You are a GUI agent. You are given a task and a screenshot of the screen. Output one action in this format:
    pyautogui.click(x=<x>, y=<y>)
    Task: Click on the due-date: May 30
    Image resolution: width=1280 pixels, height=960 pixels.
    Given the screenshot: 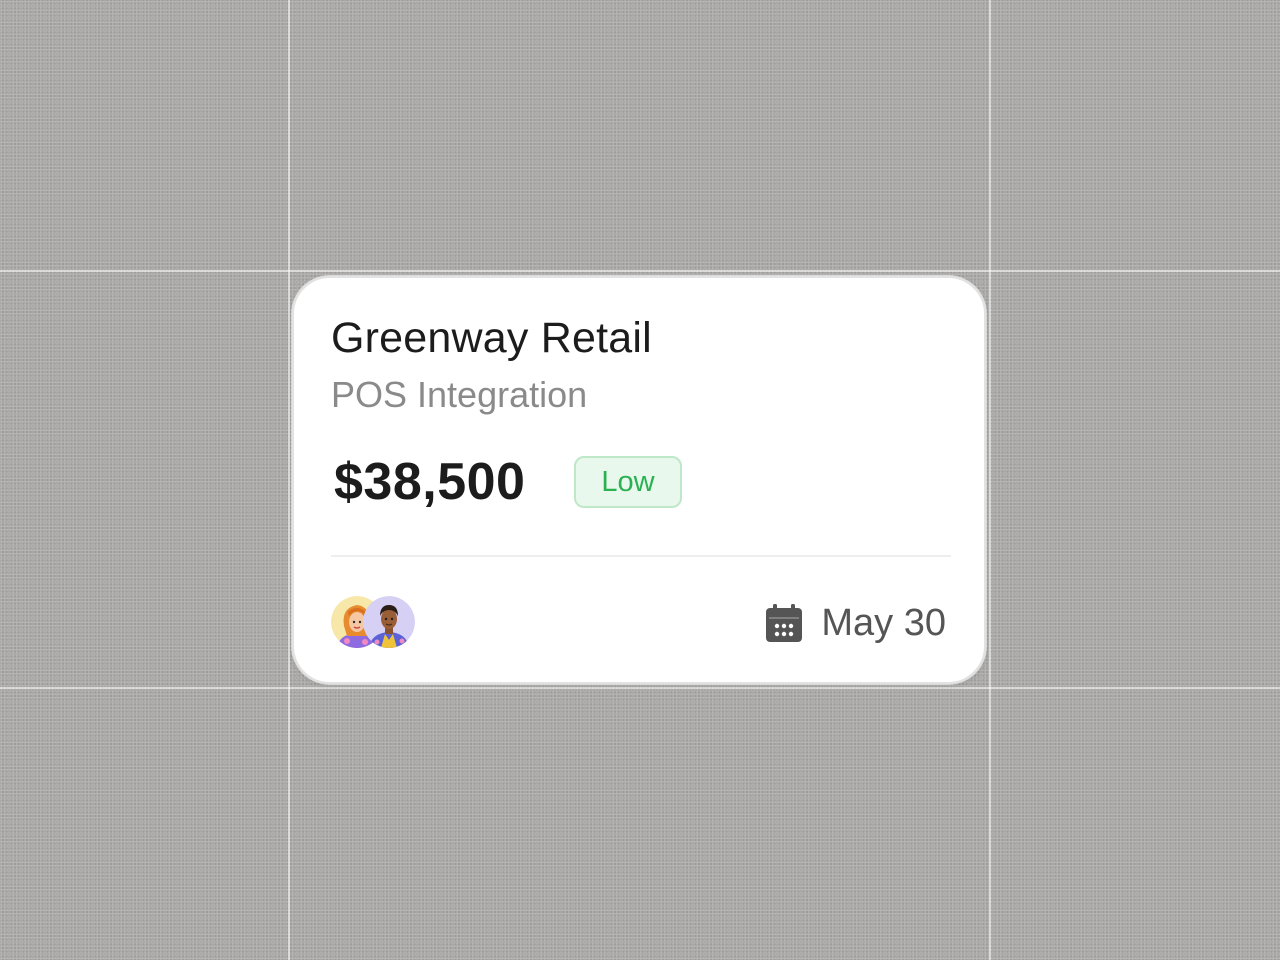 What is the action you would take?
    pyautogui.click(x=883, y=622)
    